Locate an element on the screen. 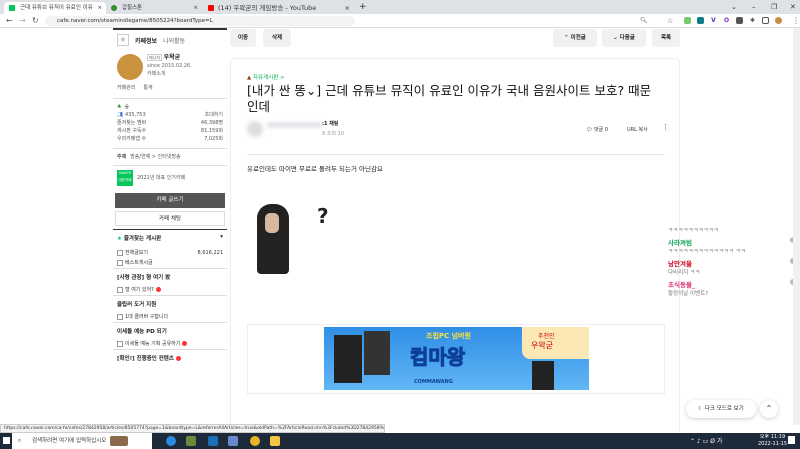 The image size is (800, 449). chat-message: 낭만겨울 다비리지 ㅋㅋ is located at coordinates (734, 267).